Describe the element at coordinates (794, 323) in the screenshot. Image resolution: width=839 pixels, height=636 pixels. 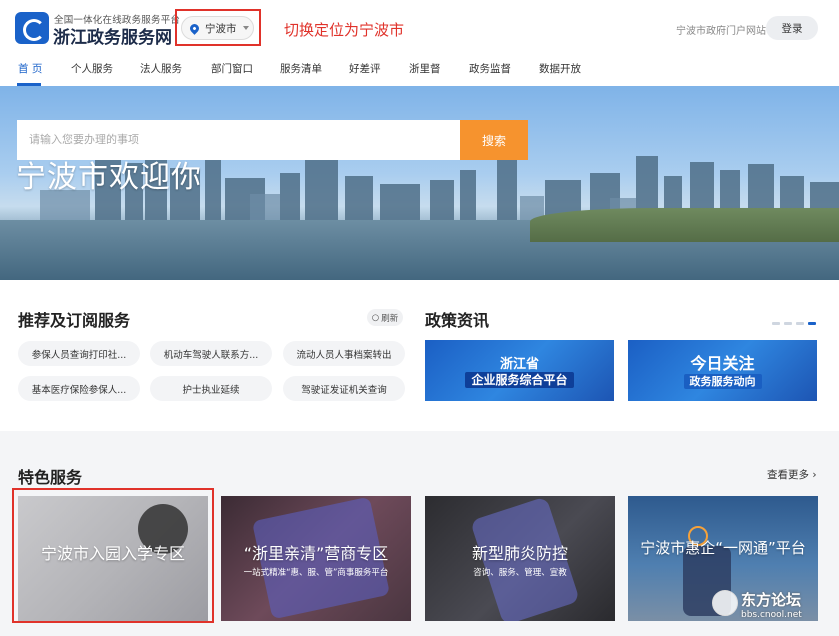
I see `carousel-indicator` at that location.